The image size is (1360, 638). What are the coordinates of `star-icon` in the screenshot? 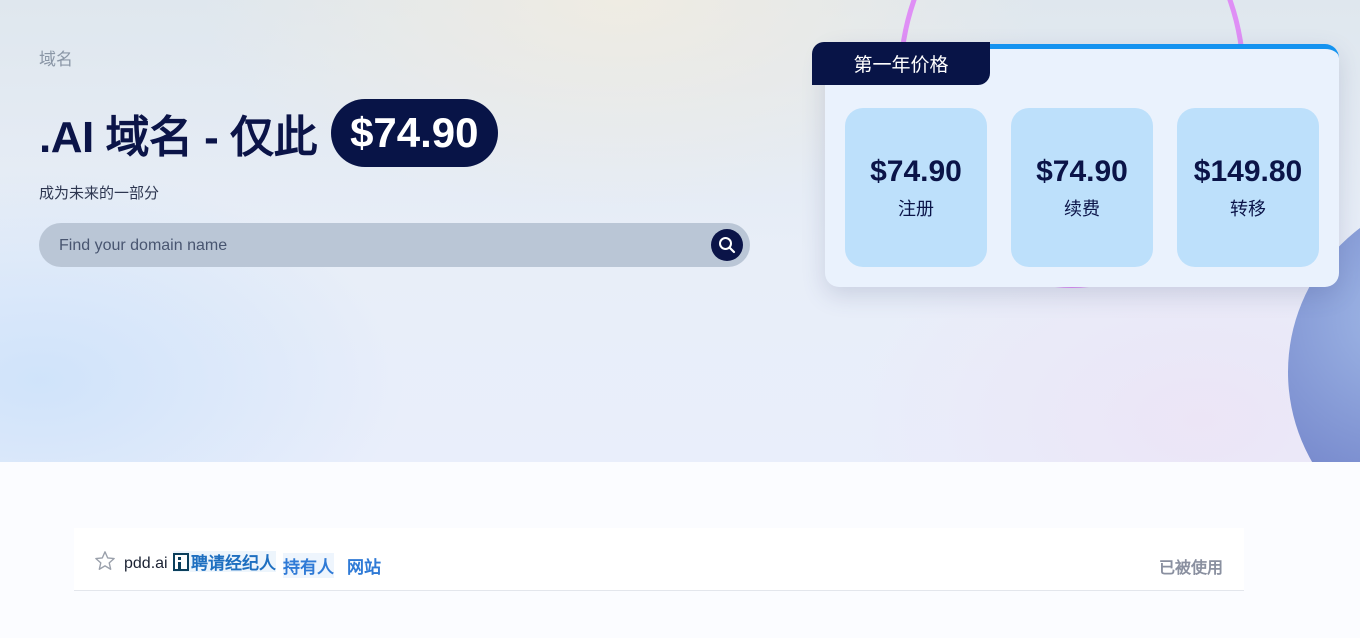 It's located at (105, 561).